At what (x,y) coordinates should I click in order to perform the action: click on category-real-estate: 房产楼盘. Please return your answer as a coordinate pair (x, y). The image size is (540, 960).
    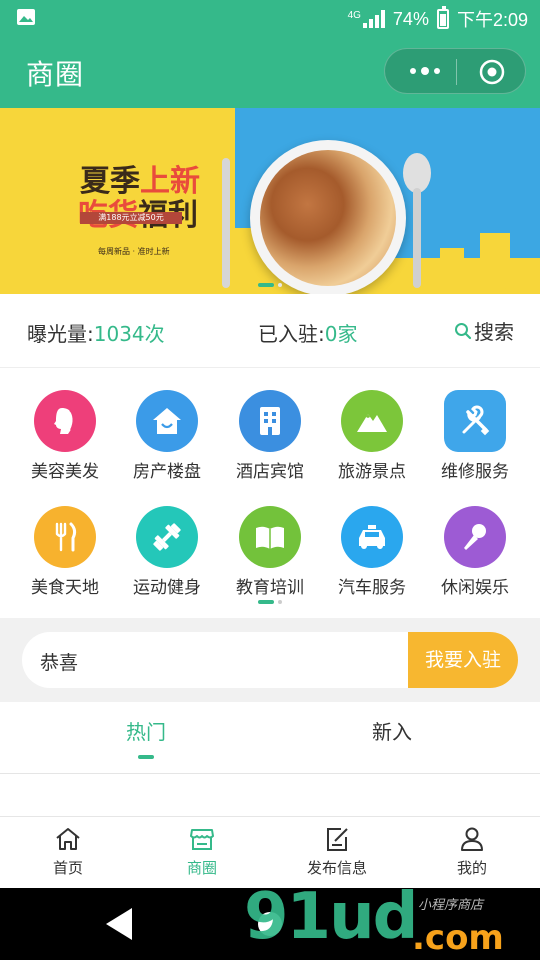
    Looking at the image, I should click on (167, 436).